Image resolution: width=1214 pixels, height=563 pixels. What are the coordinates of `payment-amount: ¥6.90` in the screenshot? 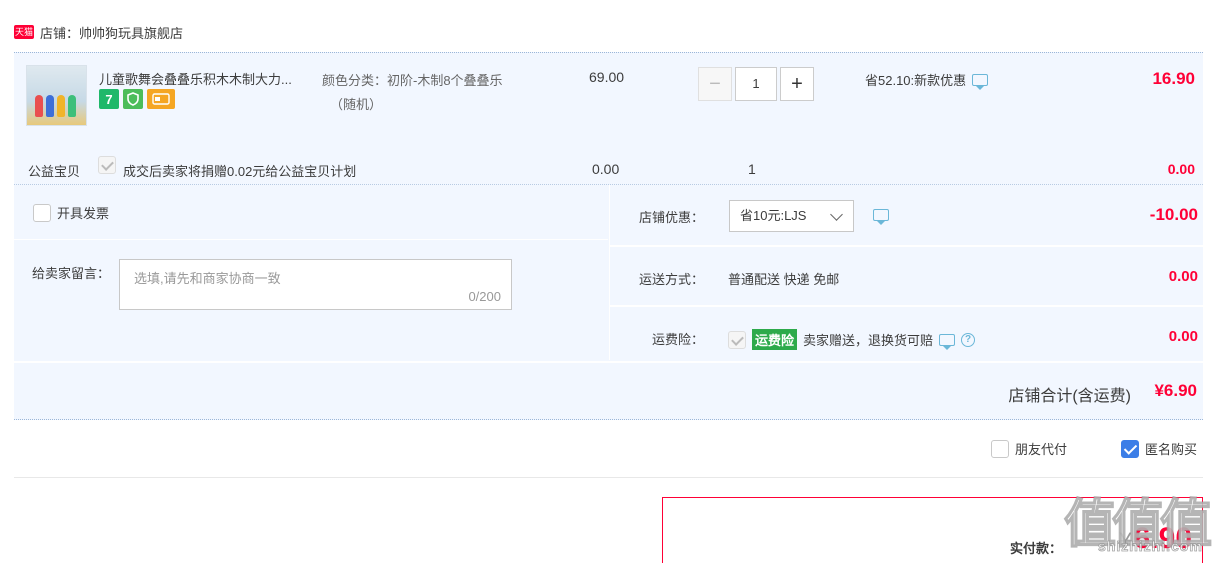 It's located at (1155, 539).